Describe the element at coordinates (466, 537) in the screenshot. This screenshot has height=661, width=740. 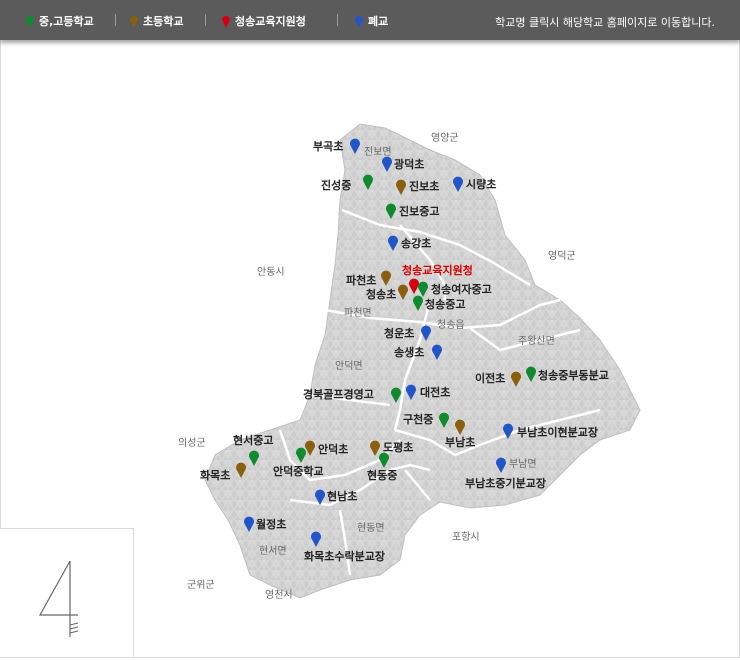
I see `region-label-pohang: 포항시` at that location.